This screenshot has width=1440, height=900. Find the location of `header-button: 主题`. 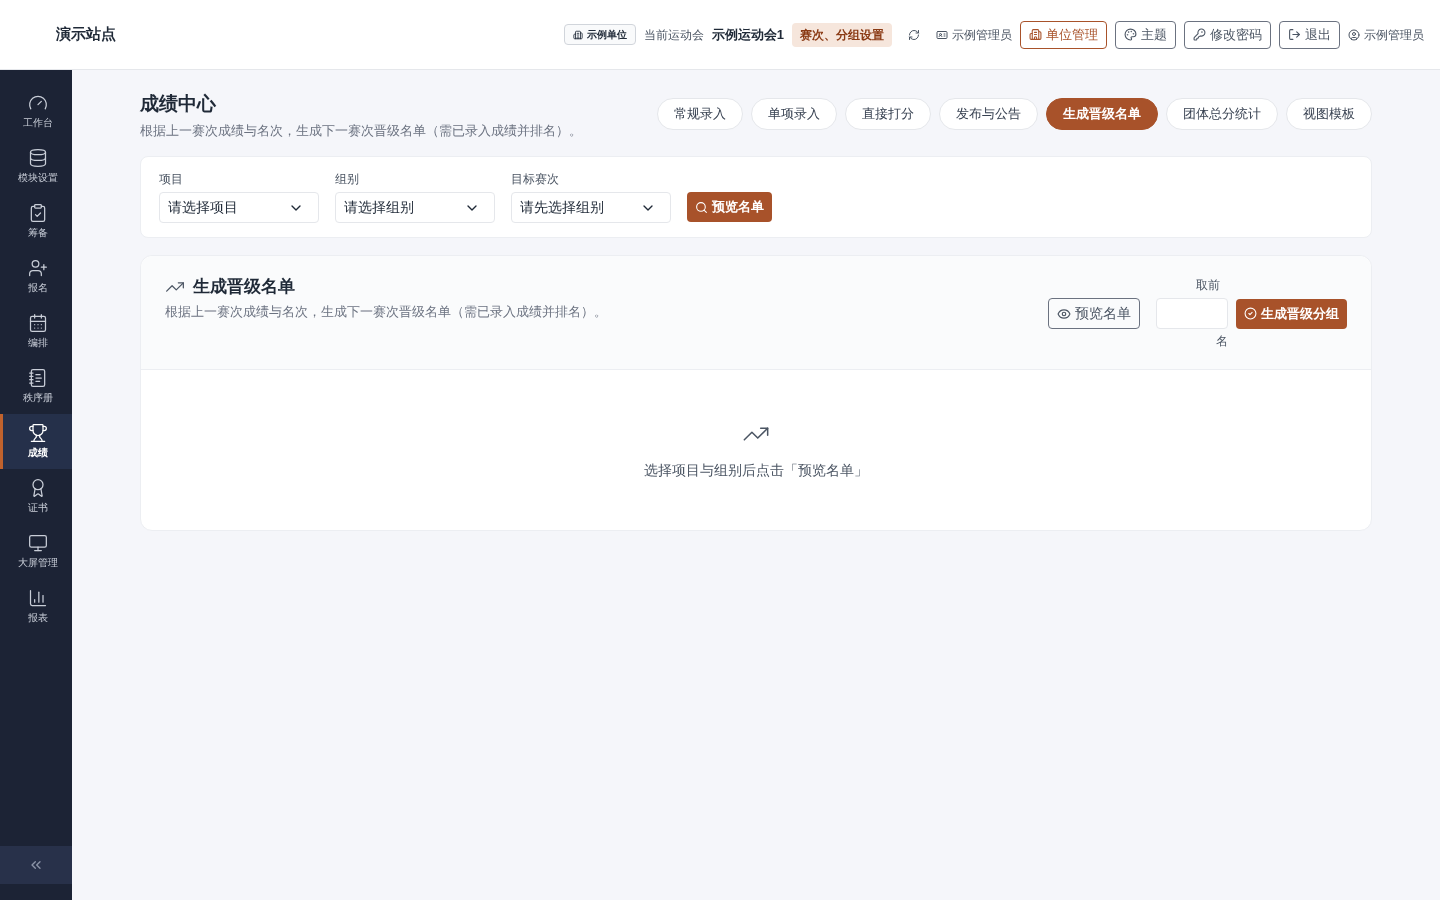

header-button: 主题 is located at coordinates (1145, 34).